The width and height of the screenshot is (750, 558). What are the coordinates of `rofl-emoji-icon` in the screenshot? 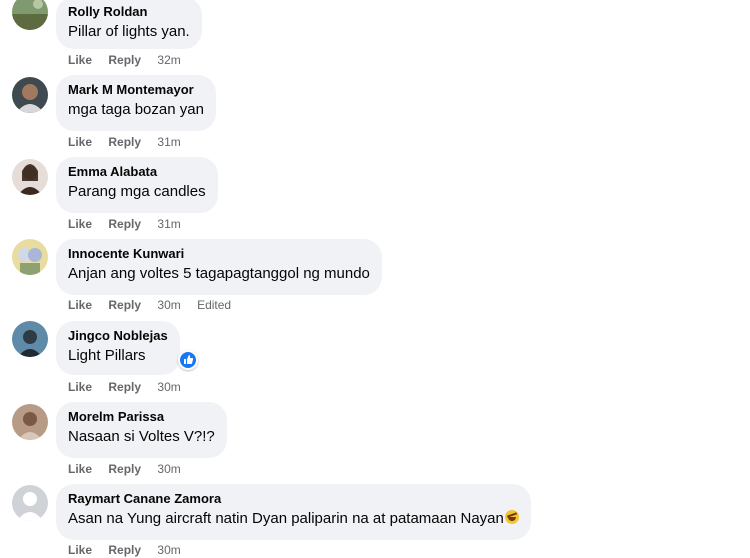 It's located at (511, 517).